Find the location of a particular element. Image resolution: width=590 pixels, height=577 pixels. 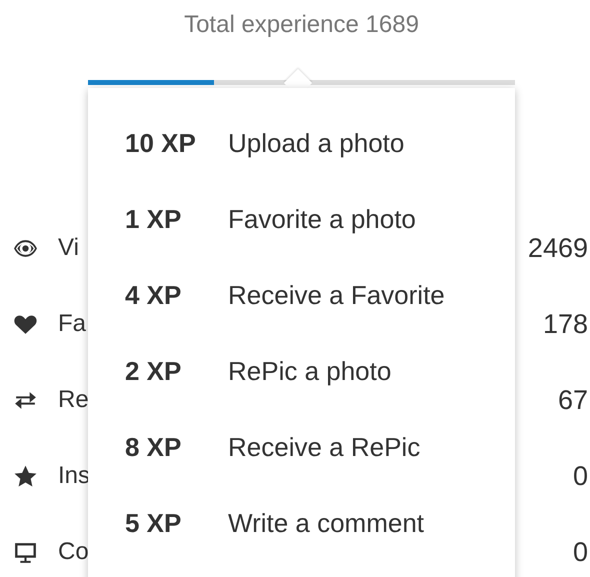

stat-label: Re is located at coordinates (73, 400).